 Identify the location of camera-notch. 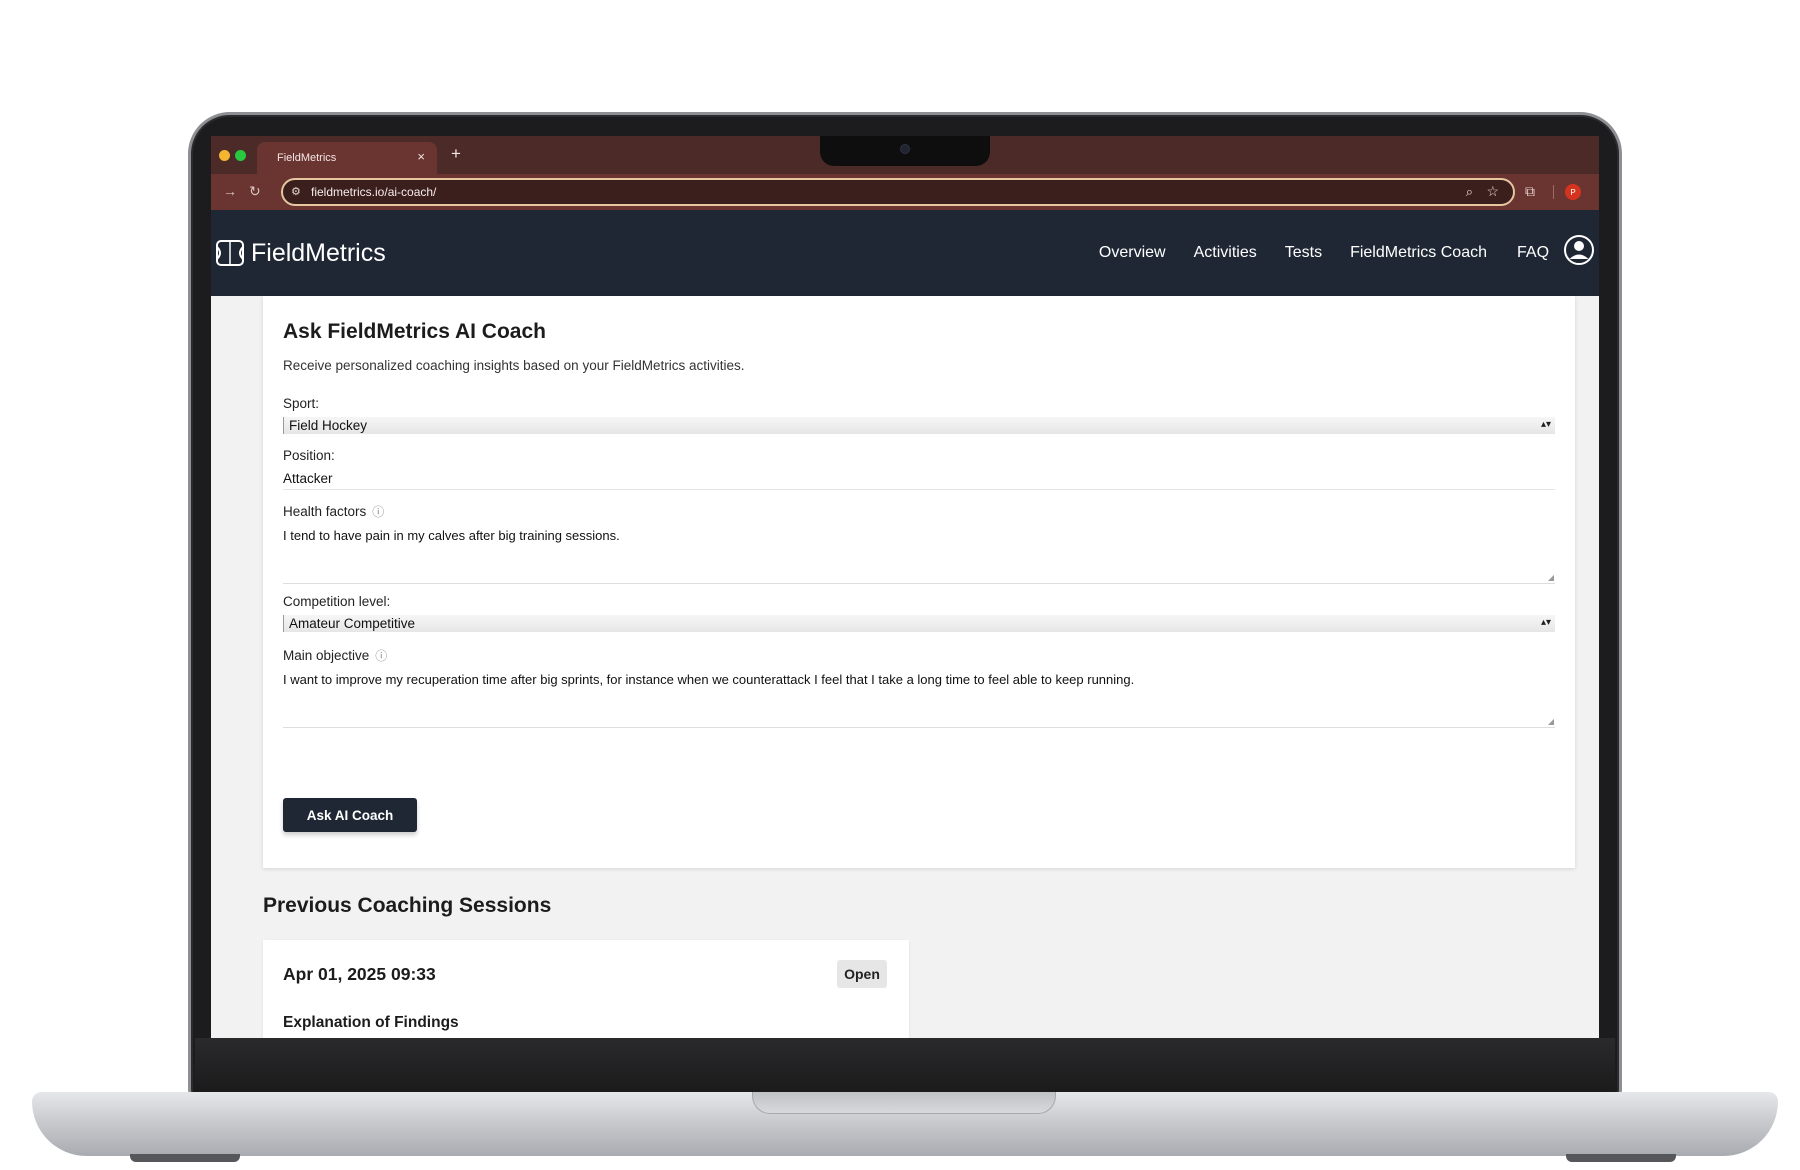
(905, 151).